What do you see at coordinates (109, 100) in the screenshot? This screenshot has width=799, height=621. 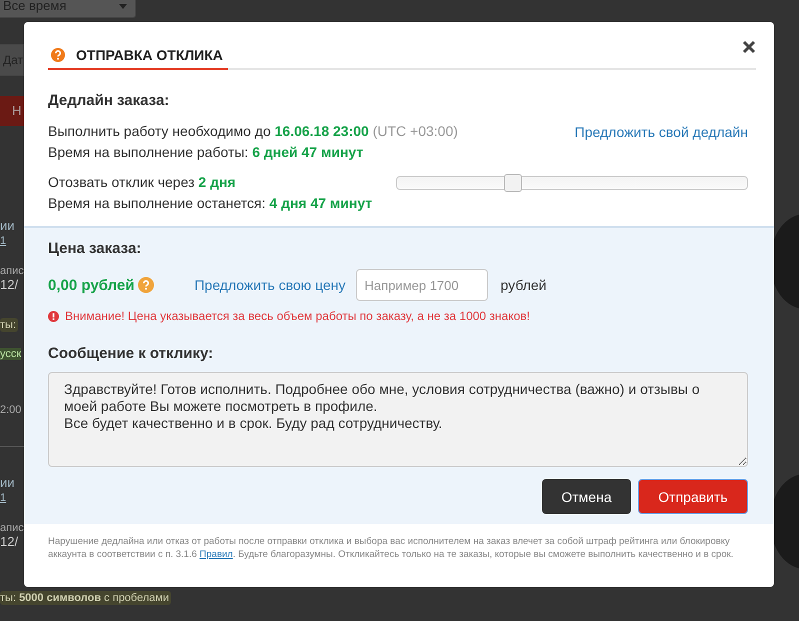 I see `section-heading: Дедлайн заказа:` at bounding box center [109, 100].